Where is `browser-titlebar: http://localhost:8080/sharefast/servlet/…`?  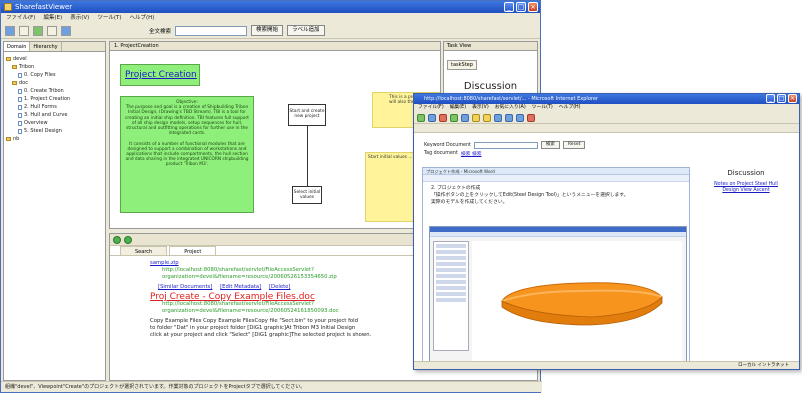 browser-titlebar: http://localhost:8080/sharefast/servlet/… is located at coordinates (606, 99).